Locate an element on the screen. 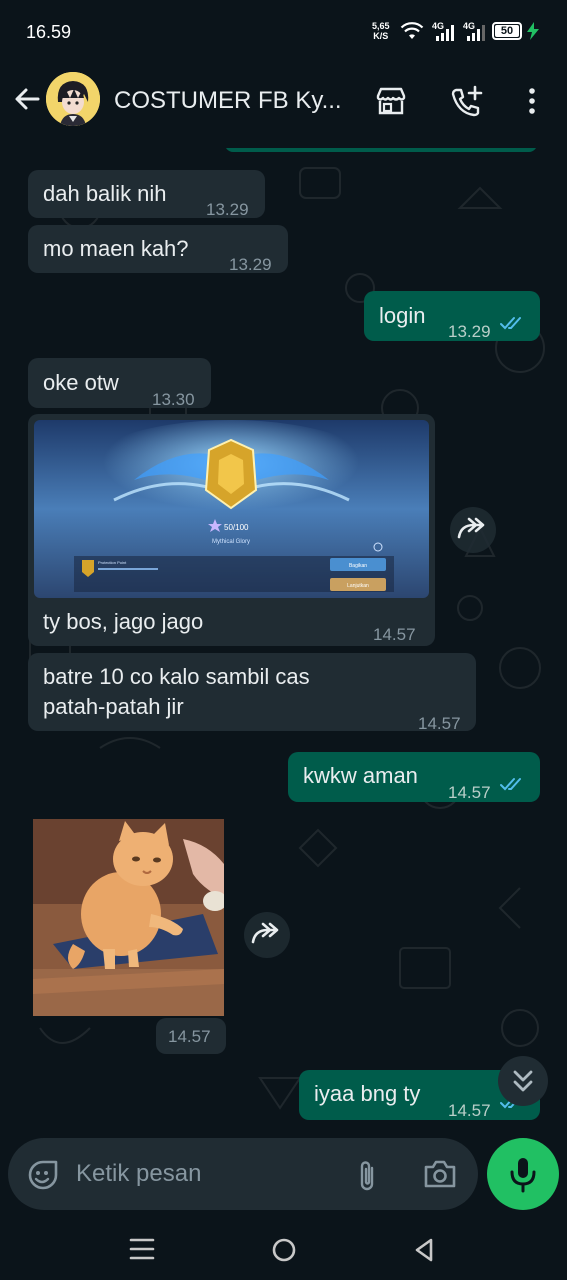  message-text-line2: patah-patah jir is located at coordinates (113, 706).